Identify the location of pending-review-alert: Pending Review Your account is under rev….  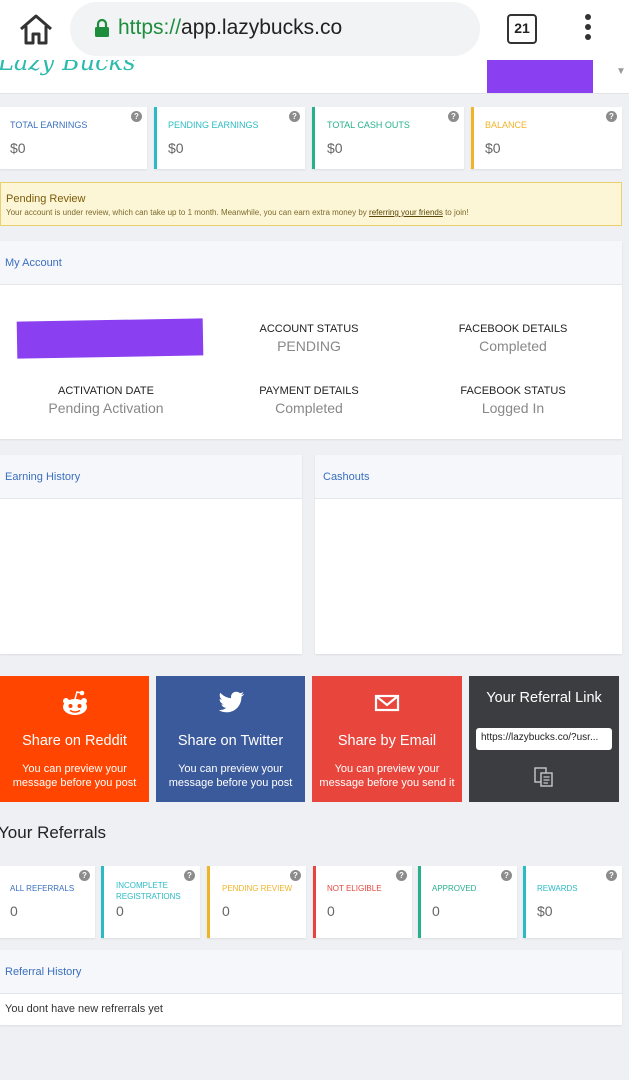
(311, 204).